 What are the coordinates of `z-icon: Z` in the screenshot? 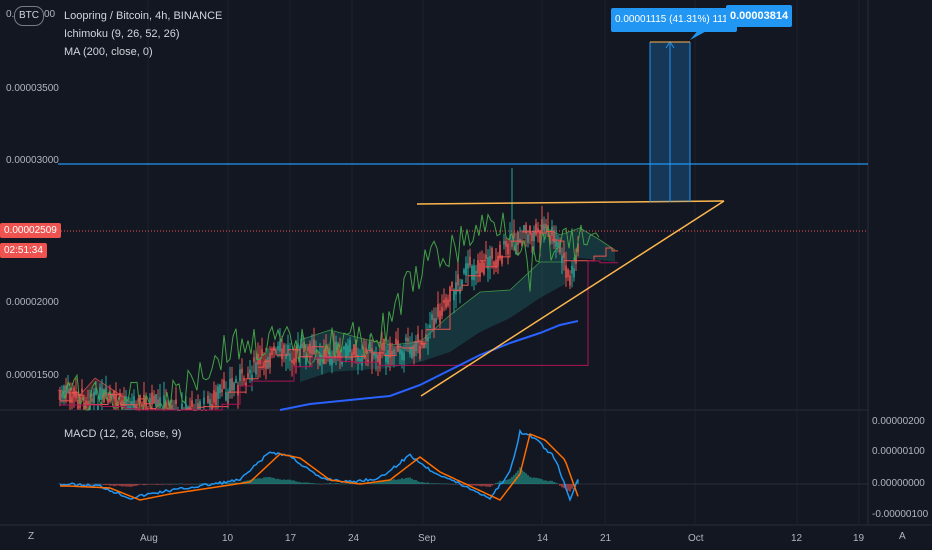 It's located at (31, 536).